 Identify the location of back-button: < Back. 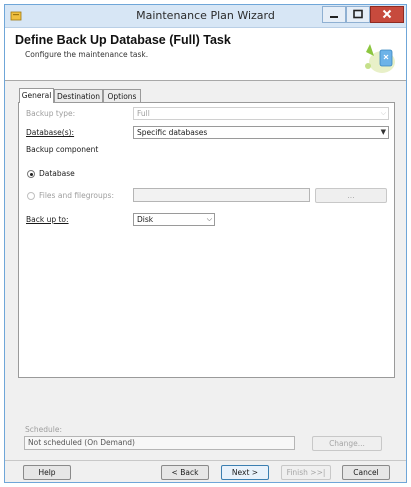
(185, 472).